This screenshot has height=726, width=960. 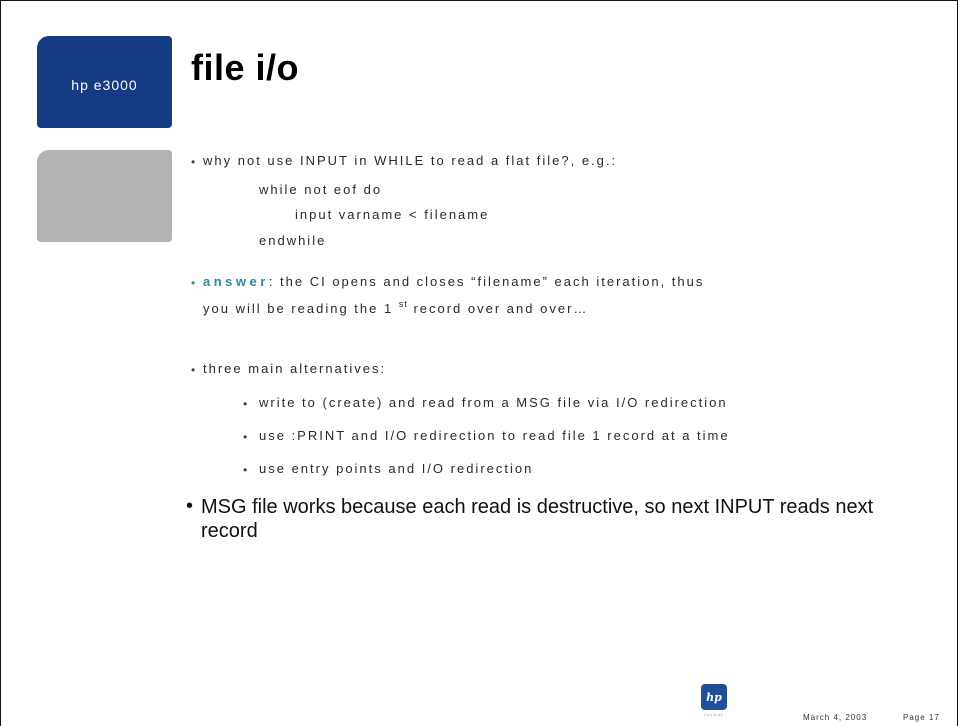 What do you see at coordinates (921, 717) in the screenshot?
I see `footer-page-number: Page 17` at bounding box center [921, 717].